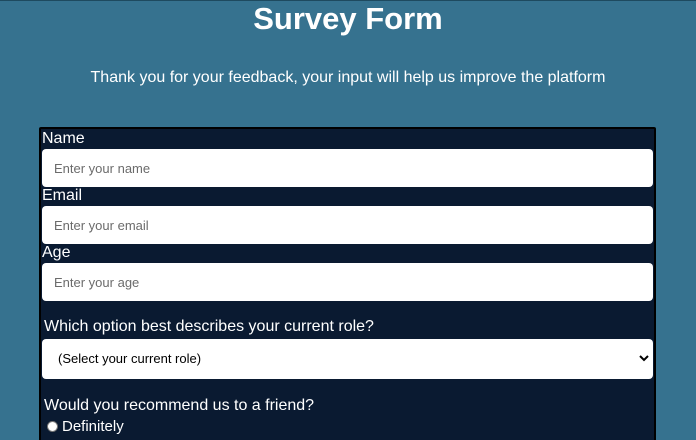  I want to click on radio-option-definitely: Definitely, so click(85, 426).